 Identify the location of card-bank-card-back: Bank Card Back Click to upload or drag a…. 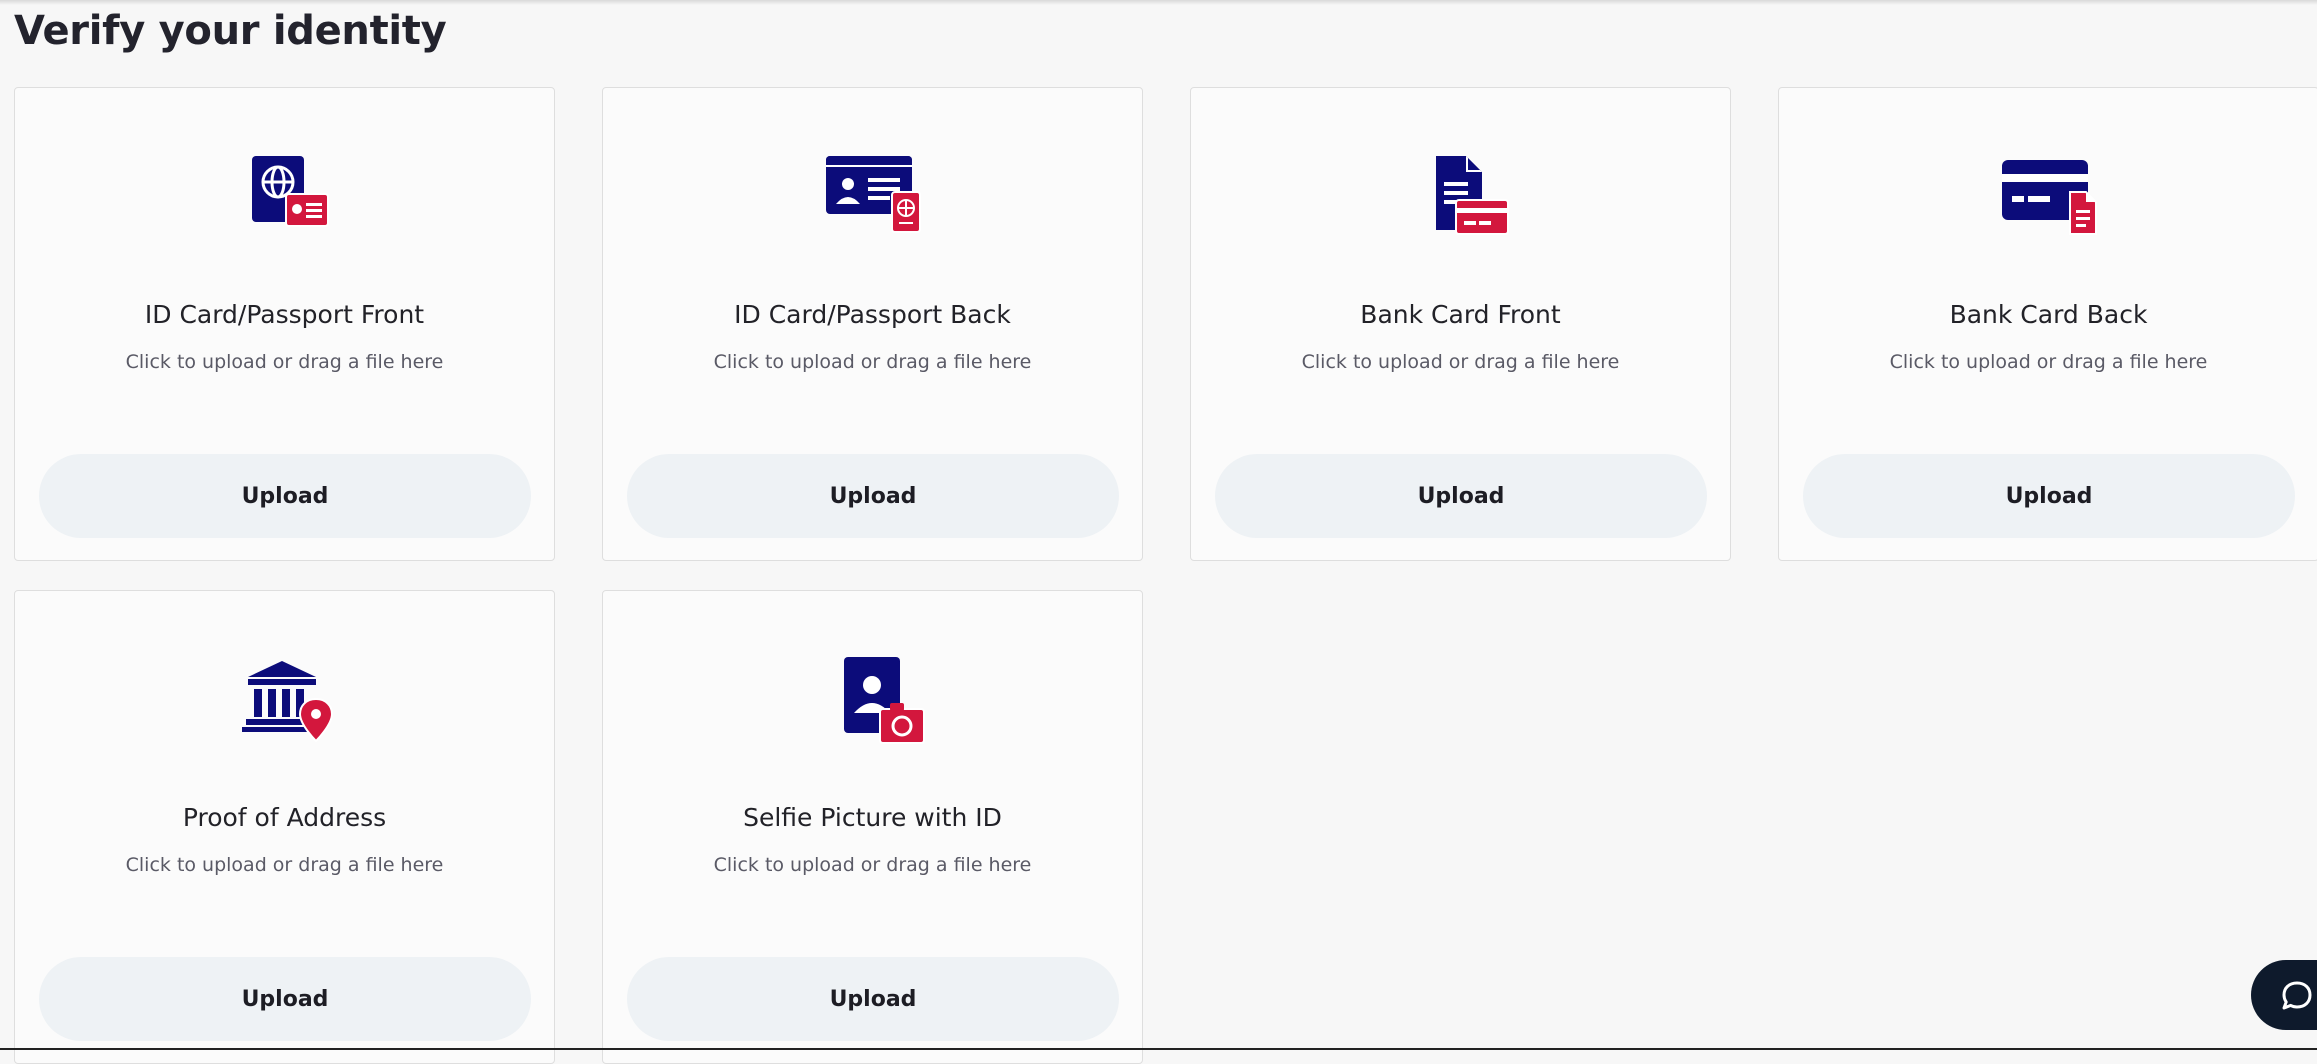
(2047, 324).